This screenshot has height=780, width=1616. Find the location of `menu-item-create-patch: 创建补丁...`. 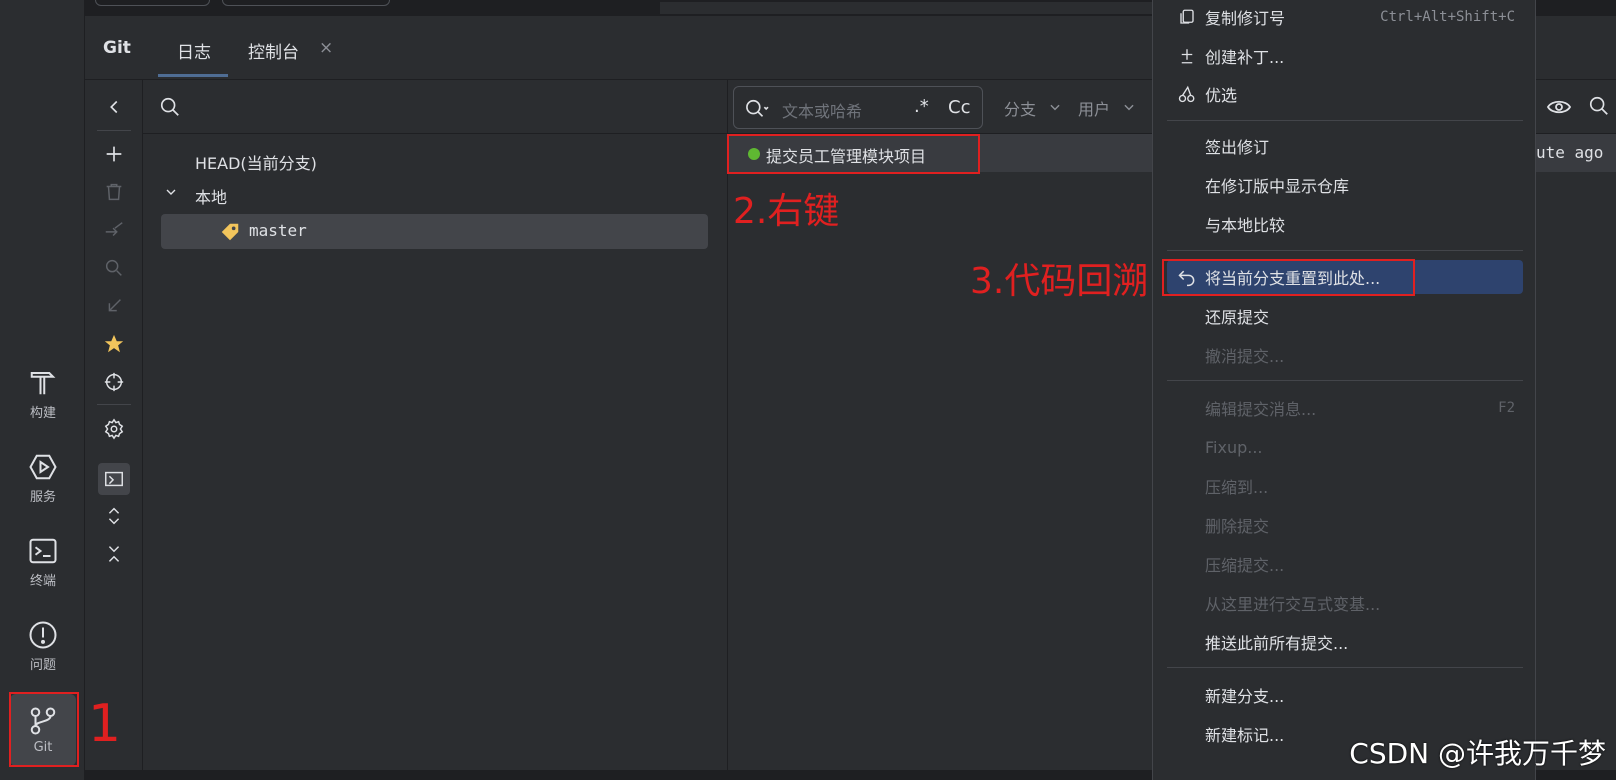

menu-item-create-patch: 创建补丁... is located at coordinates (1345, 56).